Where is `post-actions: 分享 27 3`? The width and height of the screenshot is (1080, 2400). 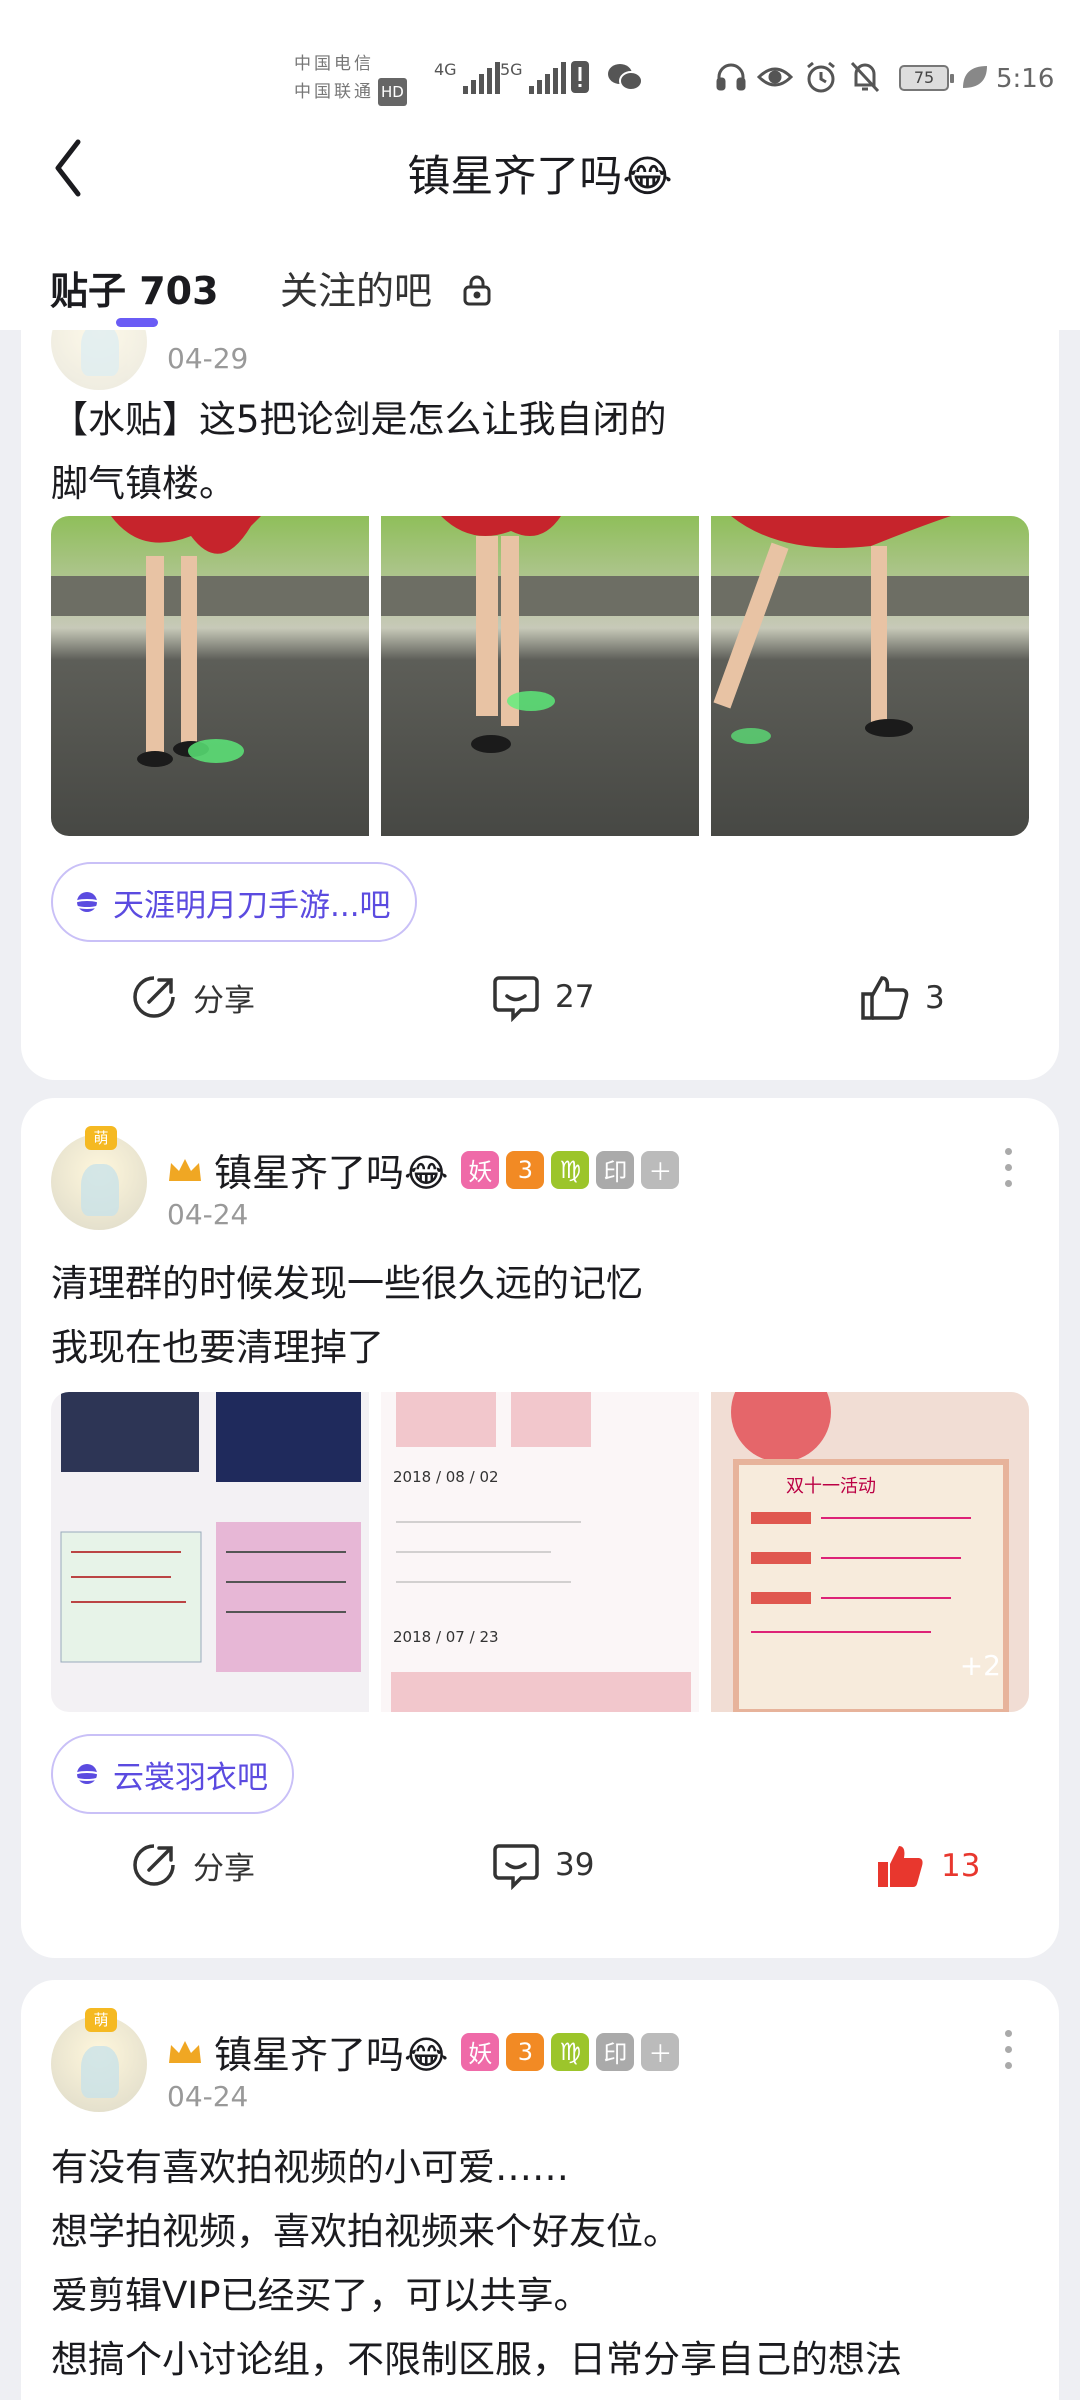 post-actions: 分享 27 3 is located at coordinates (540, 1002).